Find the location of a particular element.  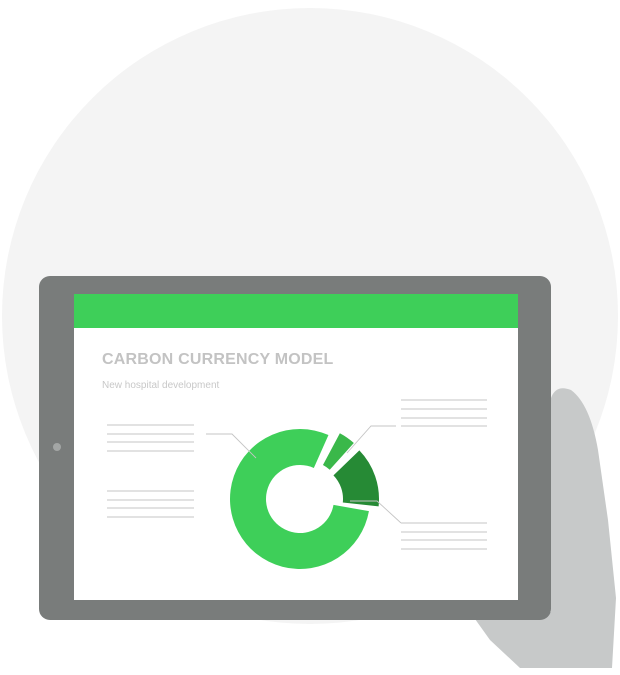

placeholder-lines-right-bottom is located at coordinates (444, 536).